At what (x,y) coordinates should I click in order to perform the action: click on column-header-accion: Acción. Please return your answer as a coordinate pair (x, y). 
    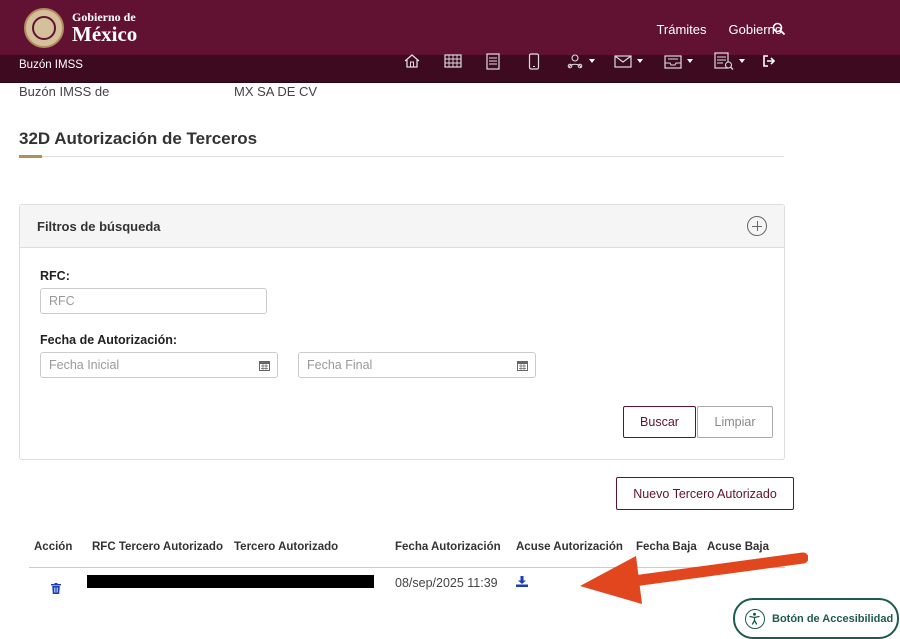
    Looking at the image, I should click on (53, 547).